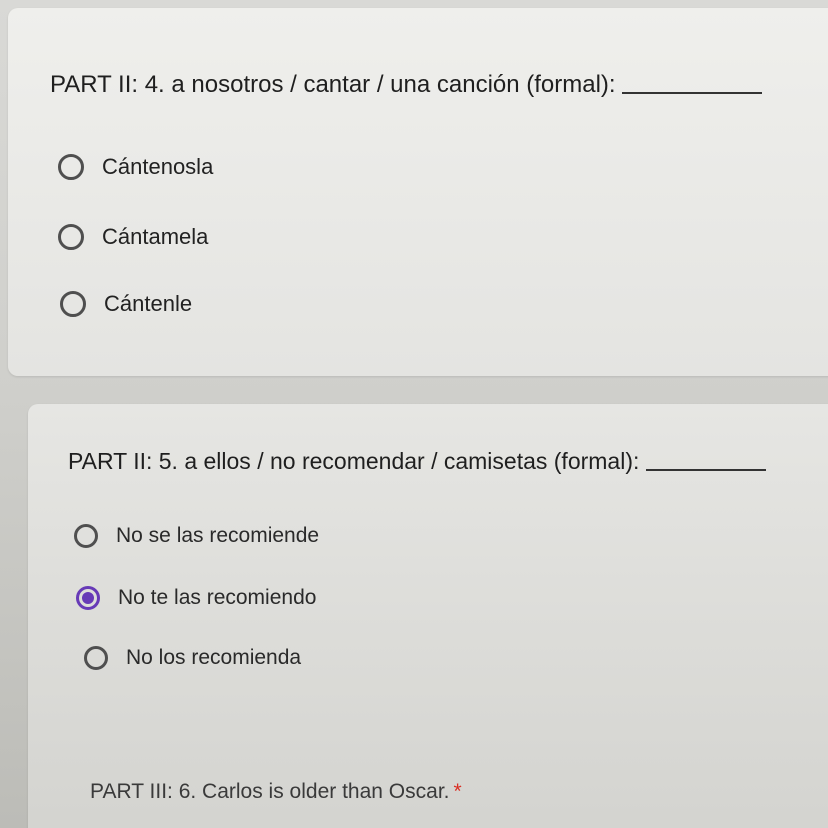 This screenshot has width=828, height=828. I want to click on question-5-option-1-label: No se las recomiende, so click(218, 535).